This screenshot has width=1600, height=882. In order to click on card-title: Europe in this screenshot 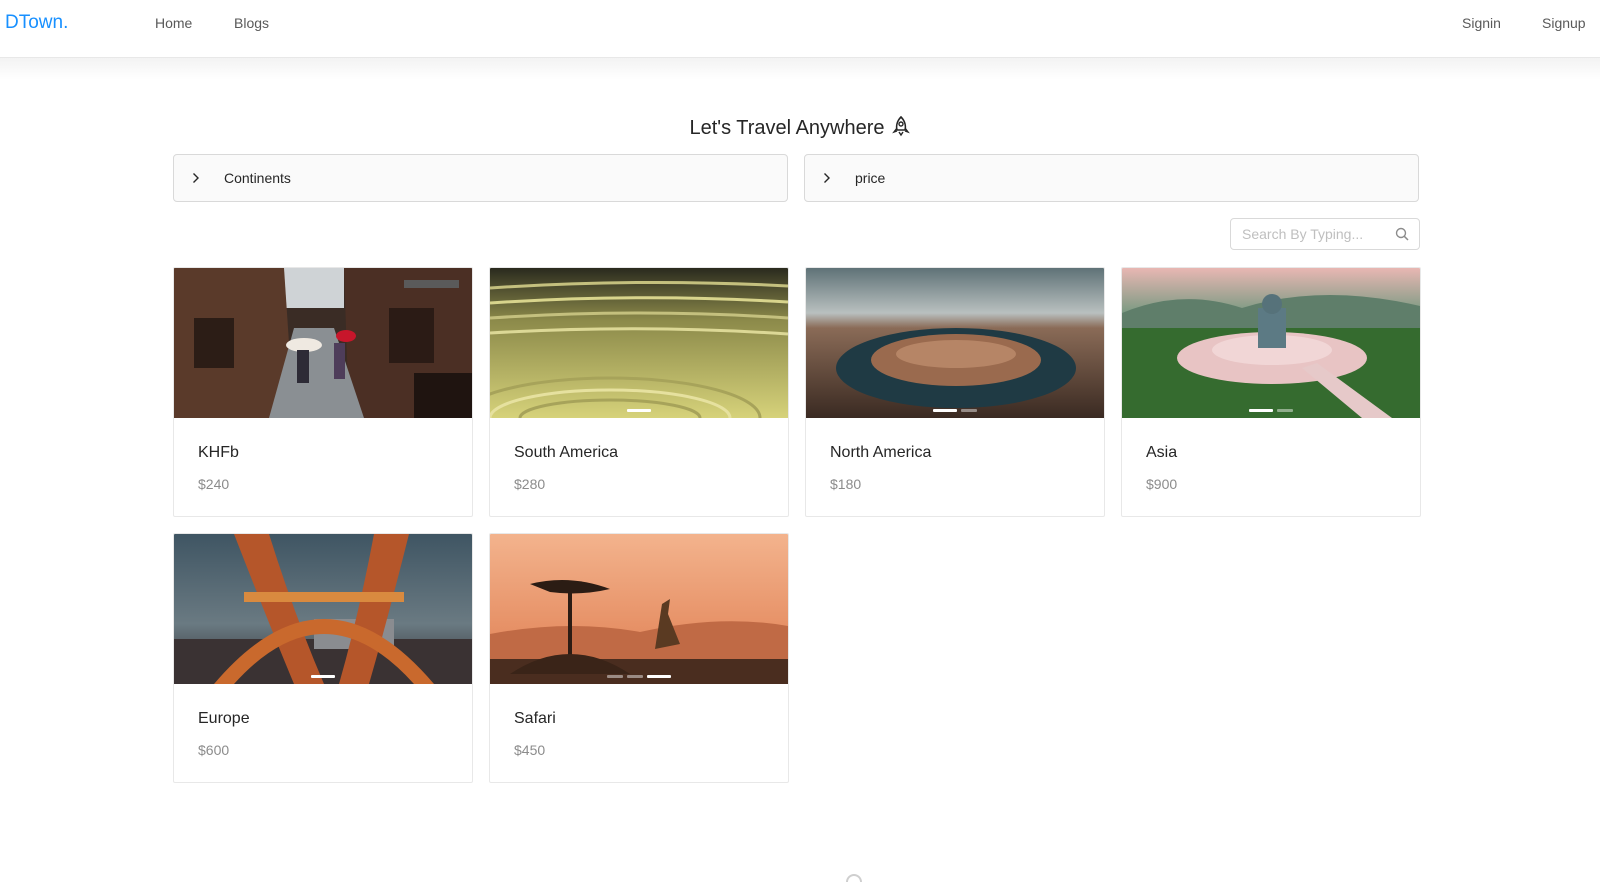, I will do `click(224, 718)`.